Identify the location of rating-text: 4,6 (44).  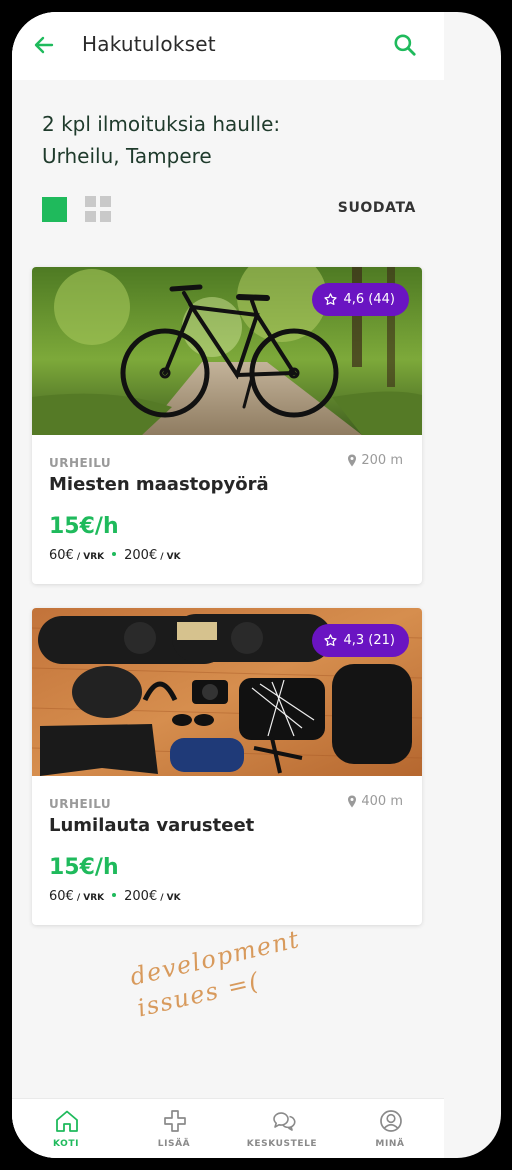
(369, 299).